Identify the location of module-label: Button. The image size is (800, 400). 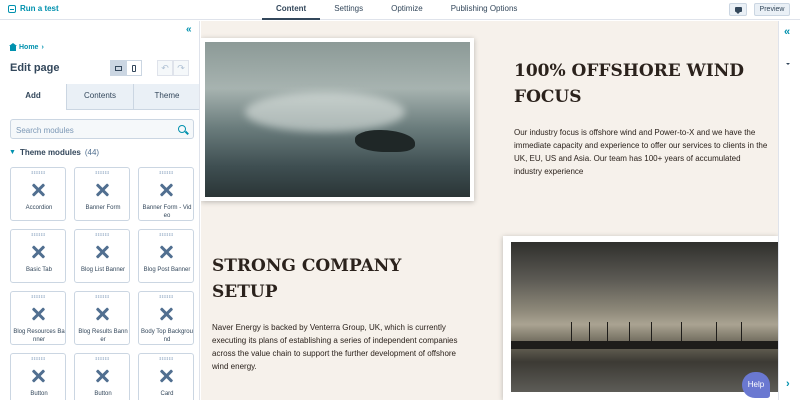
(103, 394).